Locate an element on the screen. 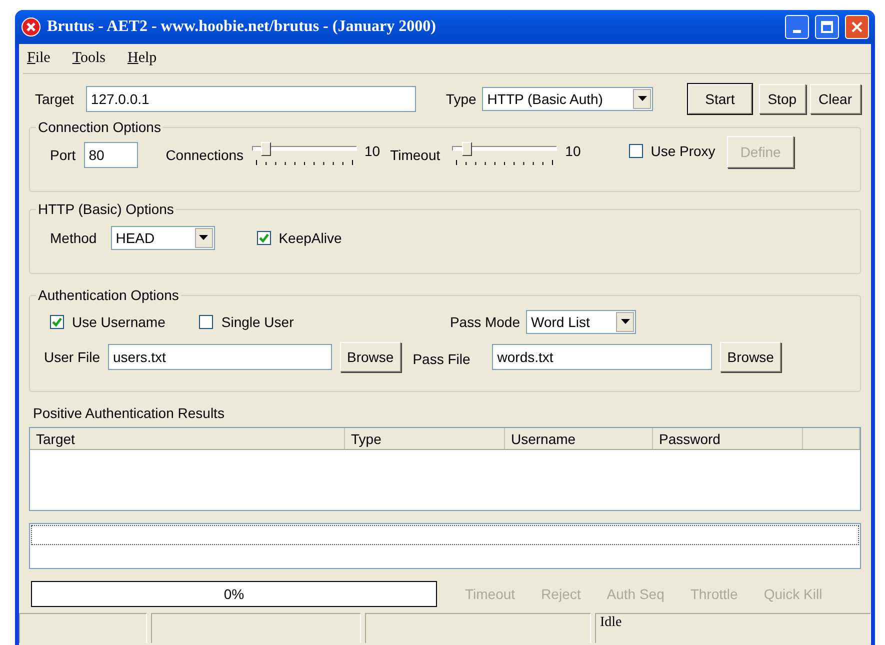 The height and width of the screenshot is (645, 885). maximize-icon is located at coordinates (827, 27).